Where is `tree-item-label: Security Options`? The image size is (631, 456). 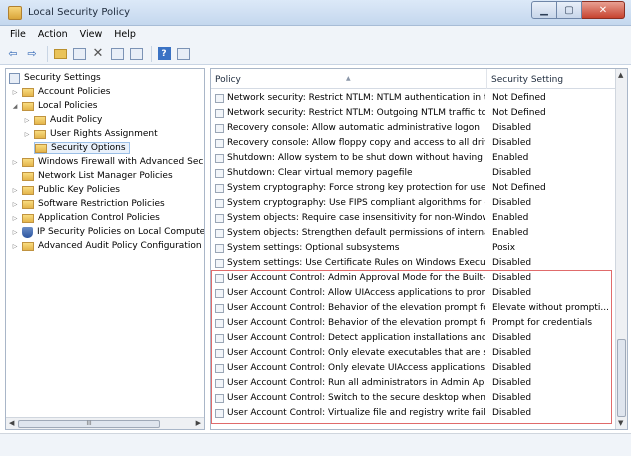 tree-item-label: Security Options is located at coordinates (88, 148).